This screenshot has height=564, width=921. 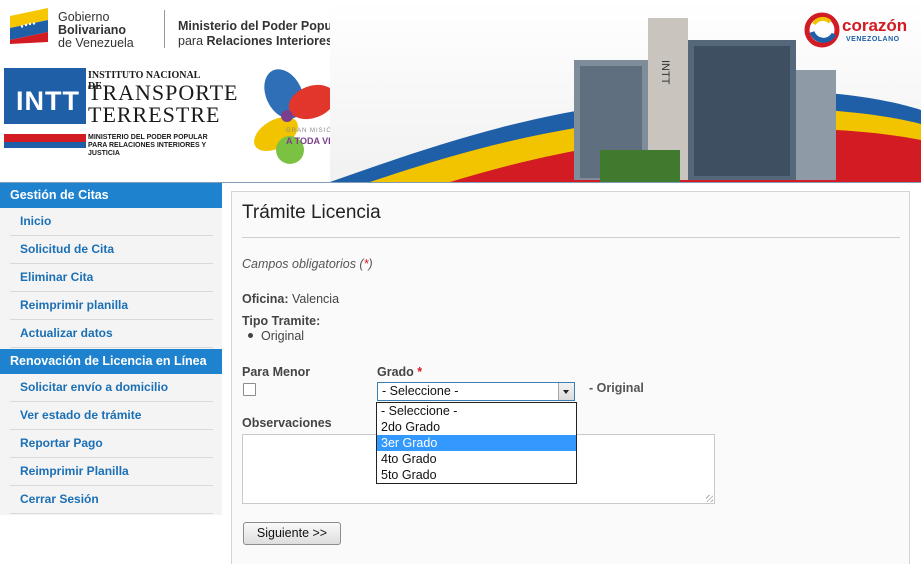 I want to click on sidebar-item-eliminar-cita: Eliminar Cita, so click(x=111, y=278).